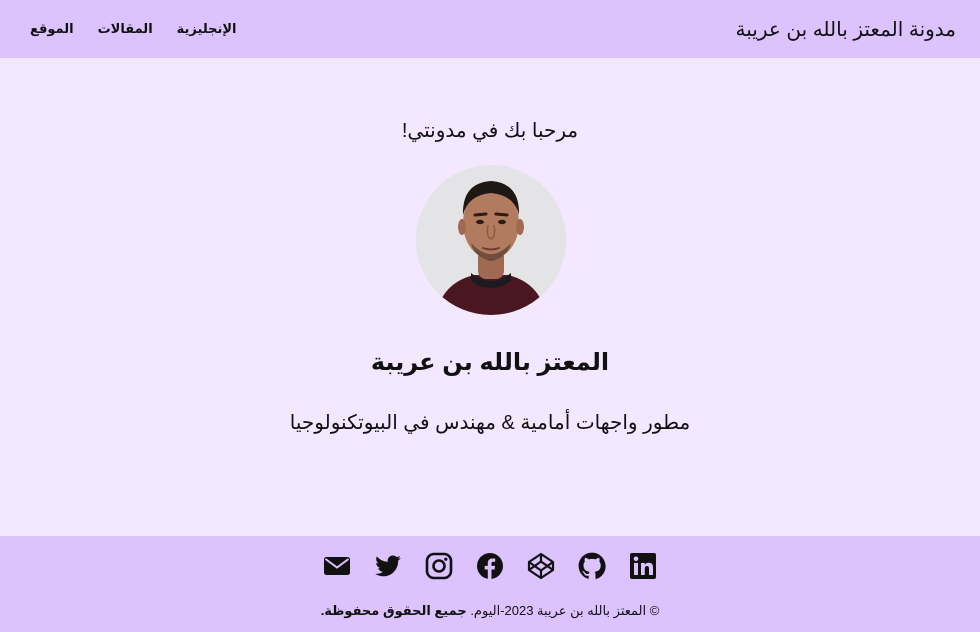  What do you see at coordinates (388, 566) in the screenshot?
I see `twitter-icon` at bounding box center [388, 566].